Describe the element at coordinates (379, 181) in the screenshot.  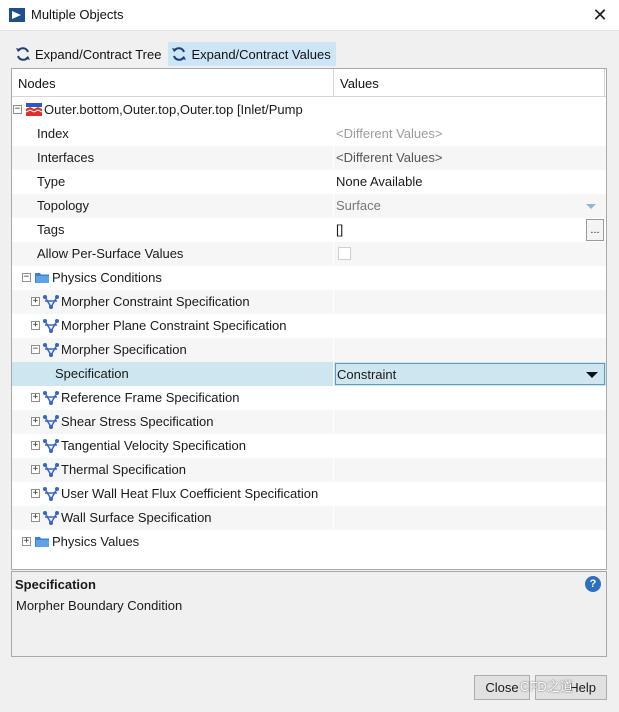
I see `type-value: None Available` at that location.